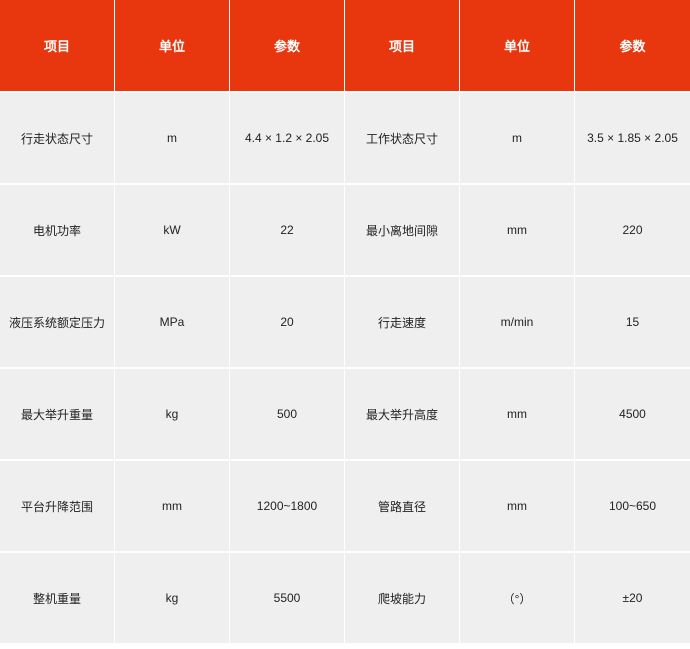 The width and height of the screenshot is (690, 649). What do you see at coordinates (402, 599) in the screenshot?
I see `item-name: 爬坡能力` at bounding box center [402, 599].